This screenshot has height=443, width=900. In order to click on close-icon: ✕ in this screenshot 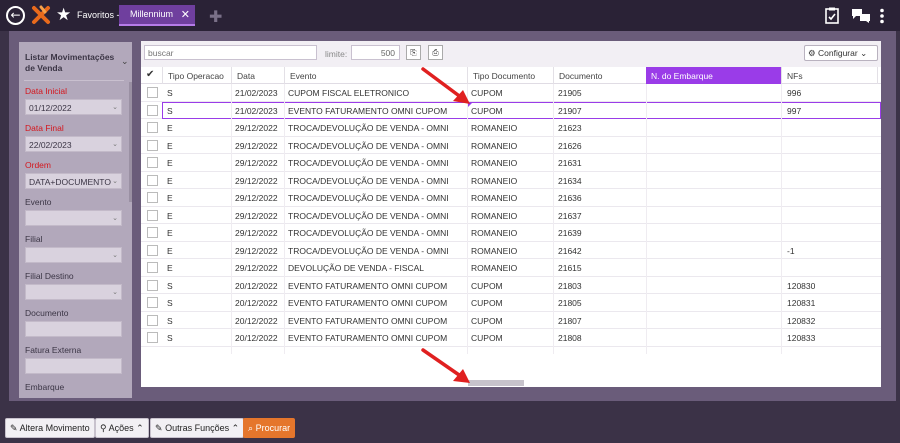, I will do `click(185, 14)`.